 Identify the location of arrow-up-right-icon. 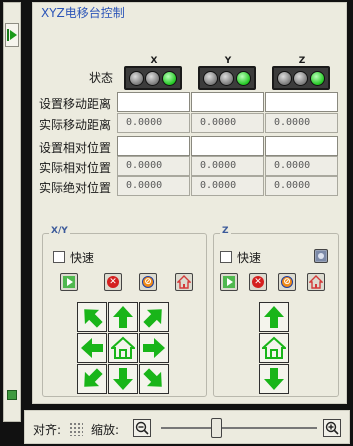
(152, 318).